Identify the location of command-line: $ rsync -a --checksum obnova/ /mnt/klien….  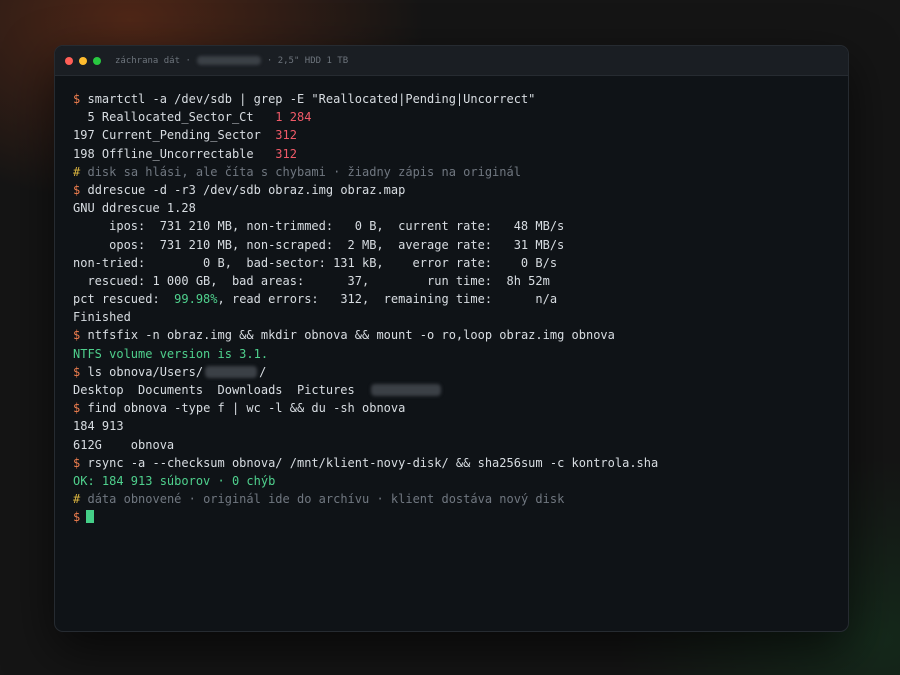
(460, 463).